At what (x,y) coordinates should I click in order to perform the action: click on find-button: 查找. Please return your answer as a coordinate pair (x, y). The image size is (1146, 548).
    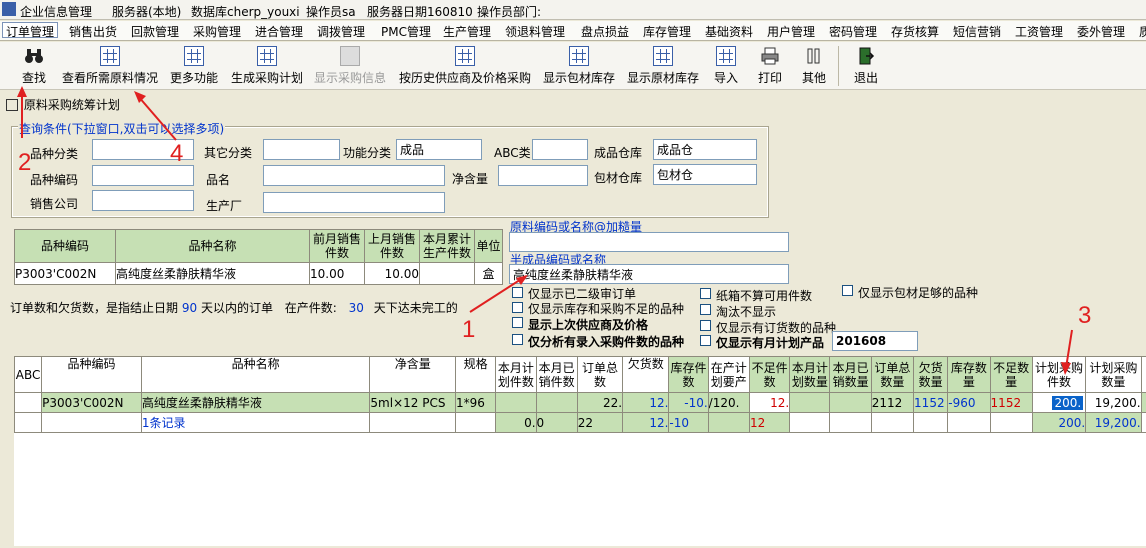
    Looking at the image, I should click on (34, 66).